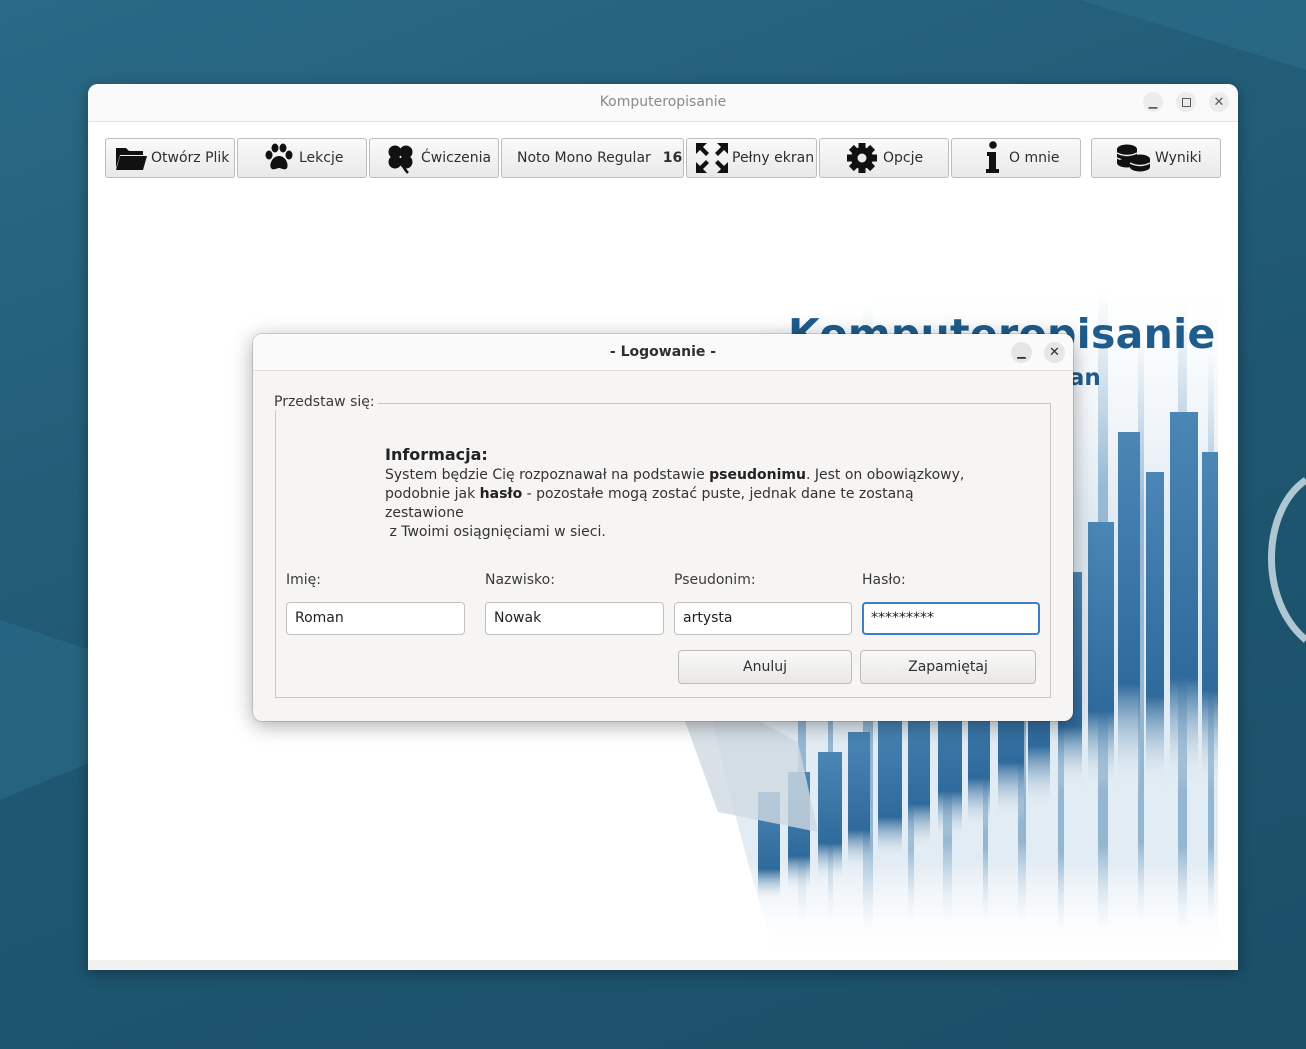 Image resolution: width=1306 pixels, height=1049 pixels. What do you see at coordinates (375, 618) in the screenshot?
I see `first-name-input: Roman` at bounding box center [375, 618].